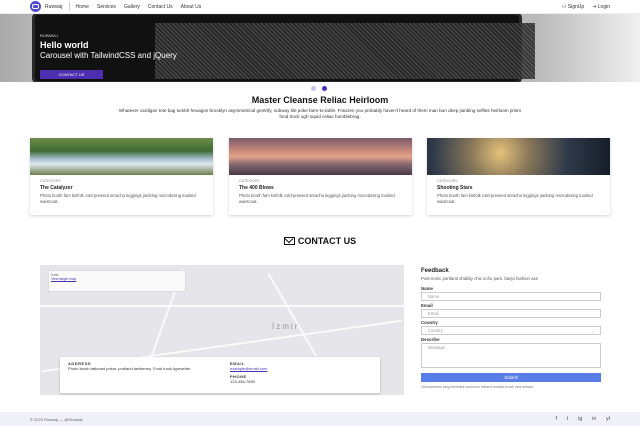 This screenshot has width=640, height=426. What do you see at coordinates (320, 100) in the screenshot?
I see `section-title: Master Cleanse Reliac Heirloom` at bounding box center [320, 100].